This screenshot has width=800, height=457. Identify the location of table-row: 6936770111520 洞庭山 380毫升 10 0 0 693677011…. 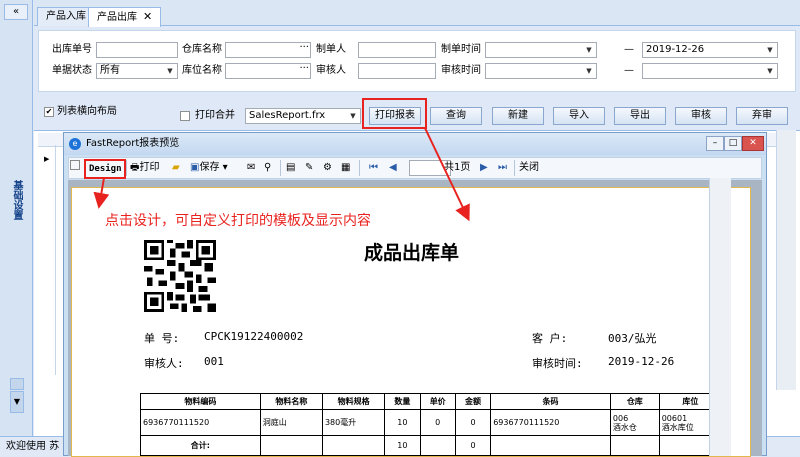
(431, 422).